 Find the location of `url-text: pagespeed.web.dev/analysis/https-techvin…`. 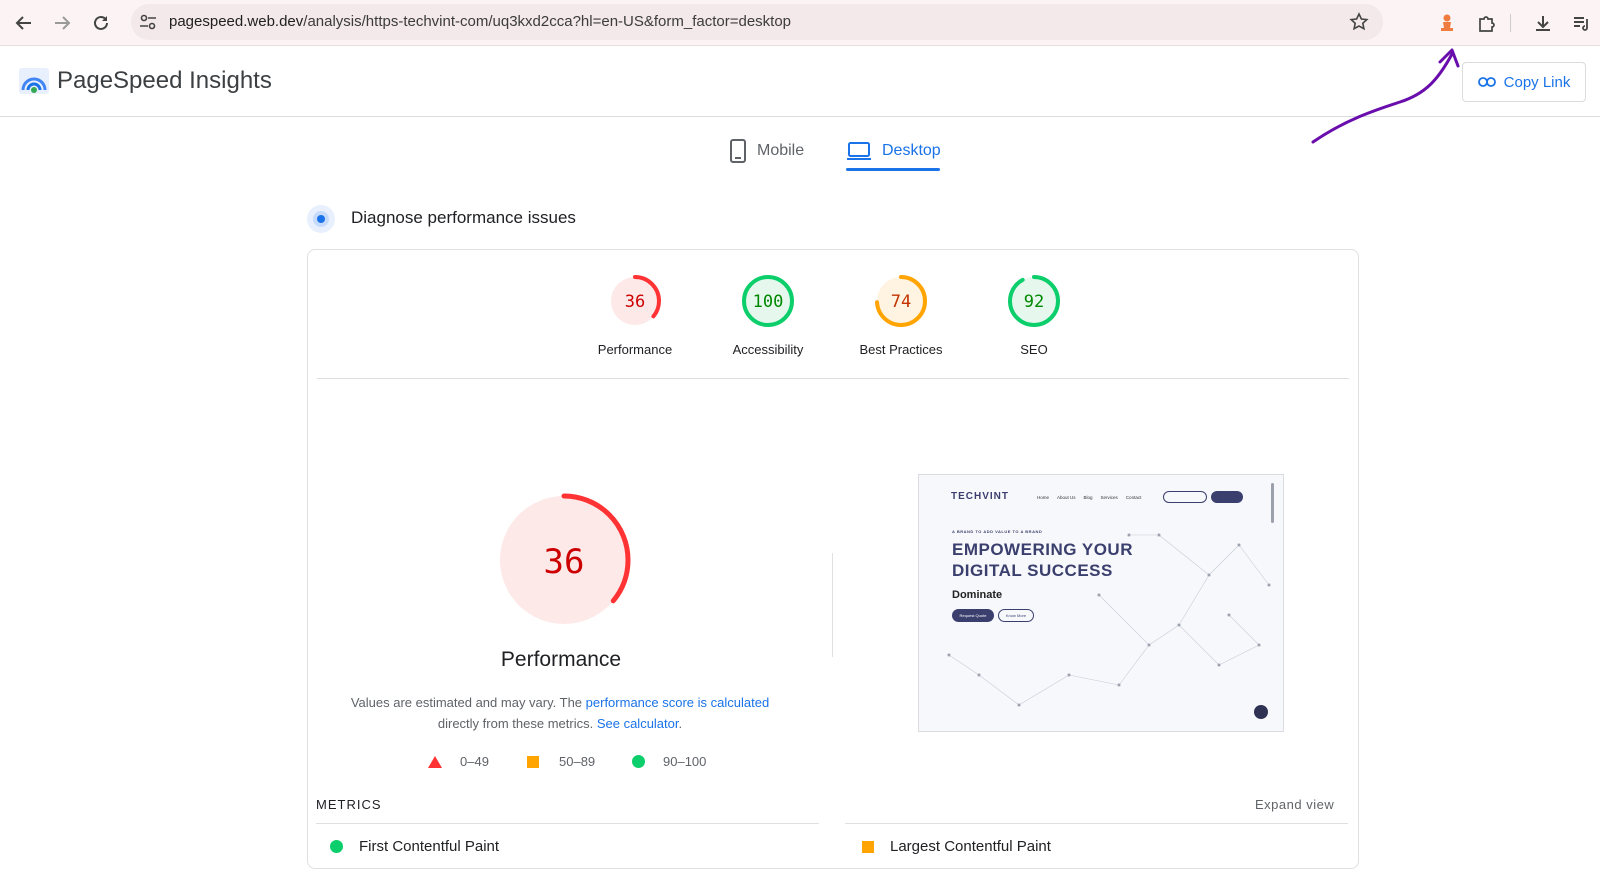

url-text: pagespeed.web.dev/analysis/https-techvin… is located at coordinates (480, 21).